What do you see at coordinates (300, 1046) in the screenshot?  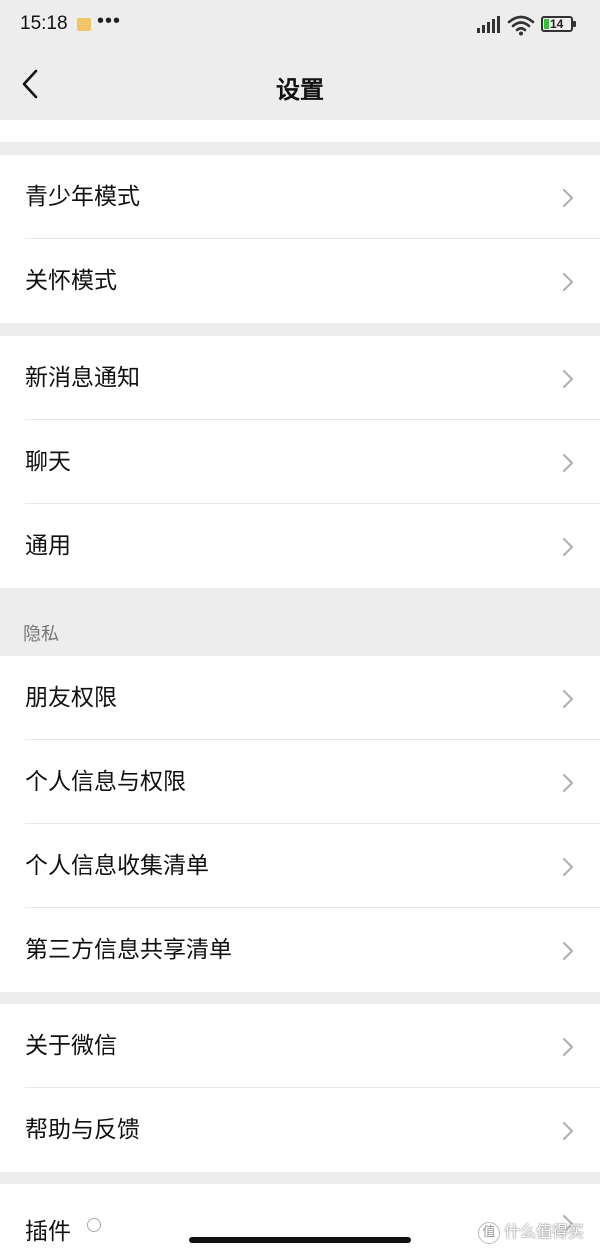 I see `settings-row-about-wechat: 关于微信` at bounding box center [300, 1046].